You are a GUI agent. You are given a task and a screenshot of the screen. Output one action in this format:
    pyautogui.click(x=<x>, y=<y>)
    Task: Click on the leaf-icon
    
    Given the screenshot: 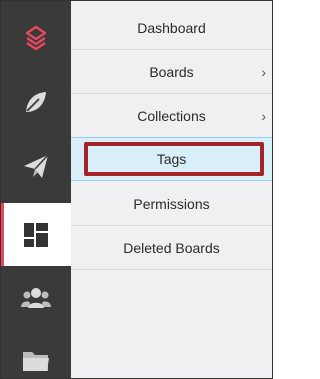 What is the action you would take?
    pyautogui.click(x=36, y=102)
    